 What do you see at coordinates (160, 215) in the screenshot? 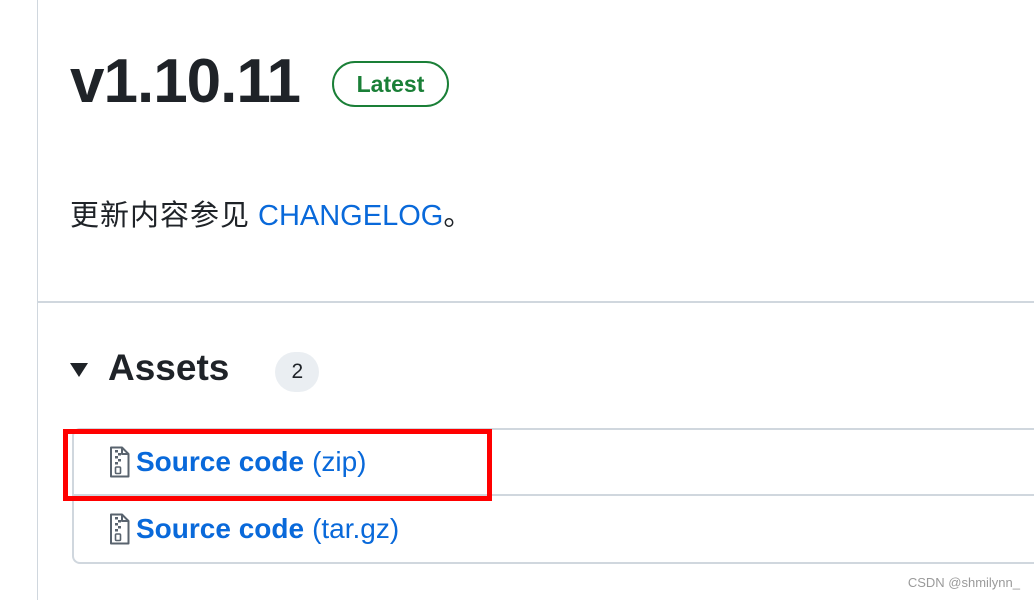
I see `release-notes-text: 更新内容参见` at bounding box center [160, 215].